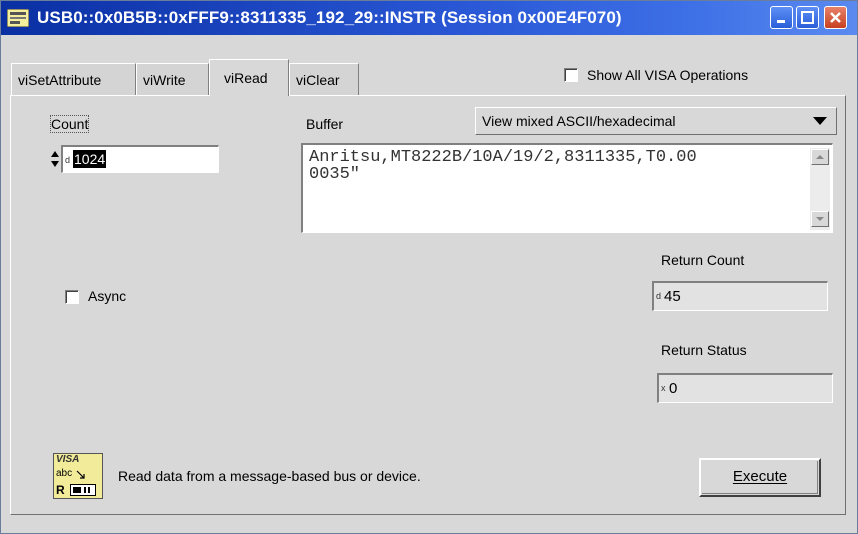 This screenshot has width=858, height=534. I want to click on count-input: d 1024, so click(140, 159).